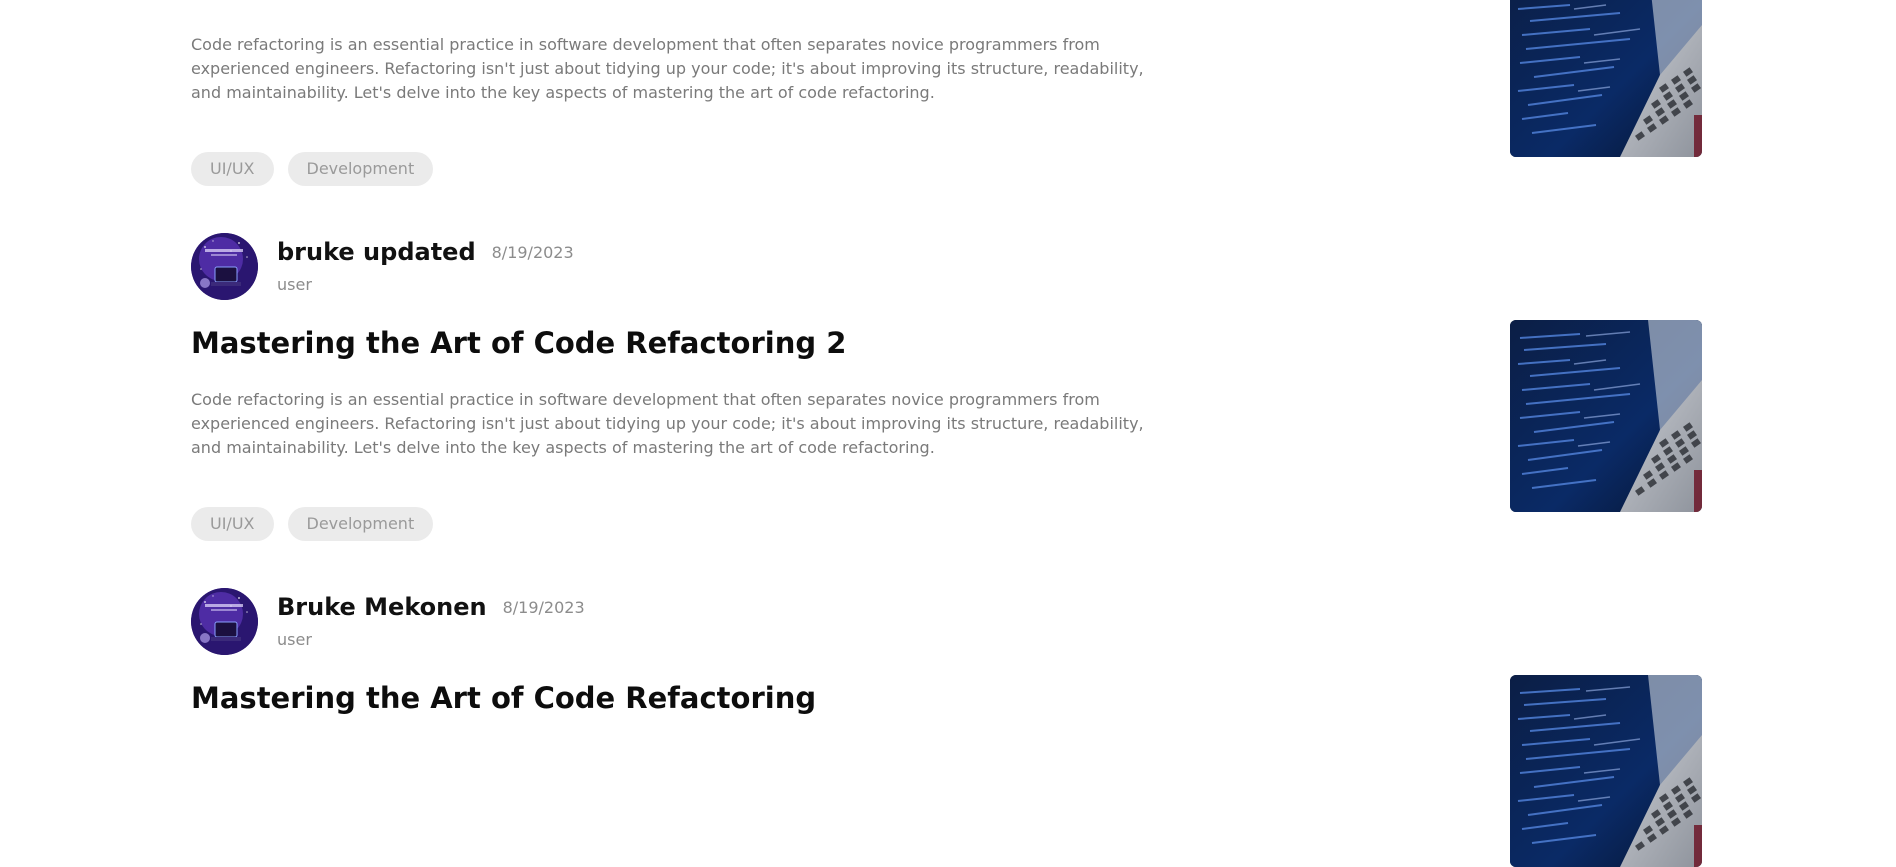 Image resolution: width=1896 pixels, height=867 pixels. What do you see at coordinates (541, 622) in the screenshot?
I see `post-author: Bruke Mekonen 8/19/2023 user` at bounding box center [541, 622].